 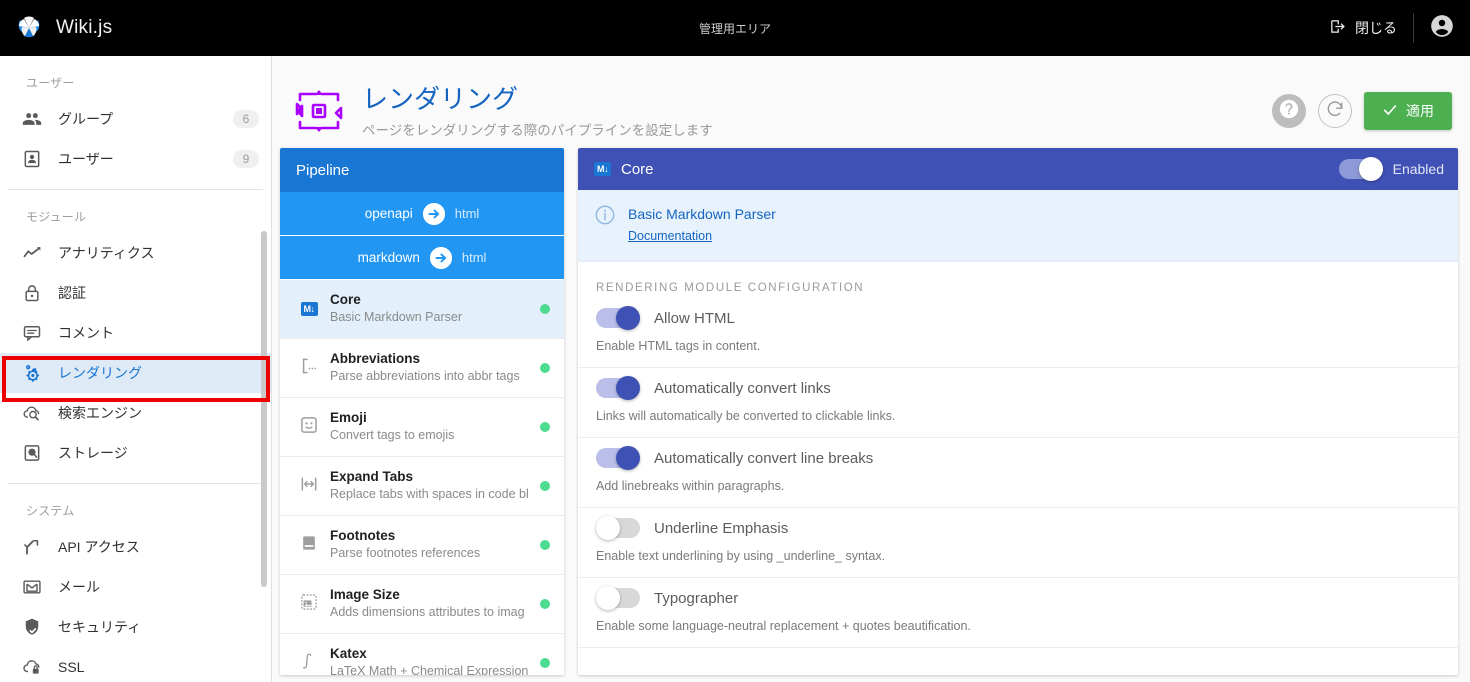 What do you see at coordinates (405, 545) in the screenshot?
I see `module-text: Footnotes Parse footnotes references` at bounding box center [405, 545].